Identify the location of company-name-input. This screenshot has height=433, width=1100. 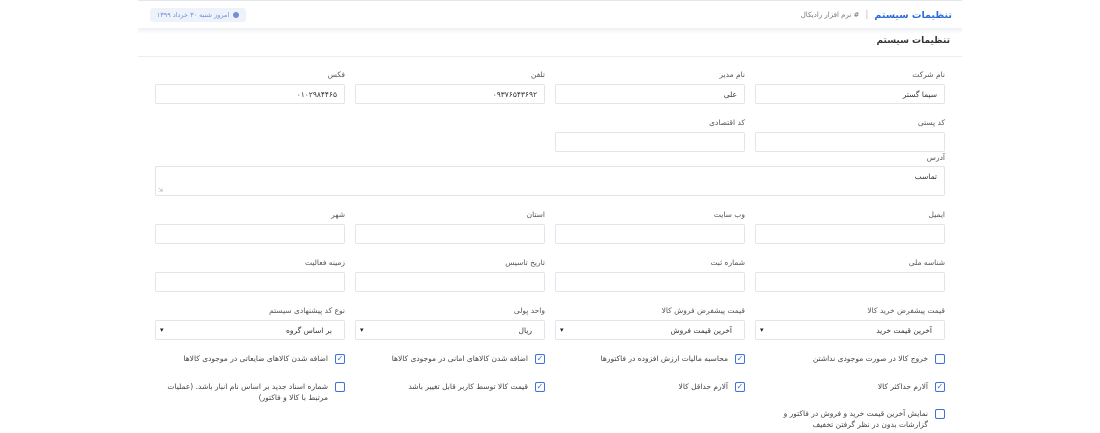
(850, 94).